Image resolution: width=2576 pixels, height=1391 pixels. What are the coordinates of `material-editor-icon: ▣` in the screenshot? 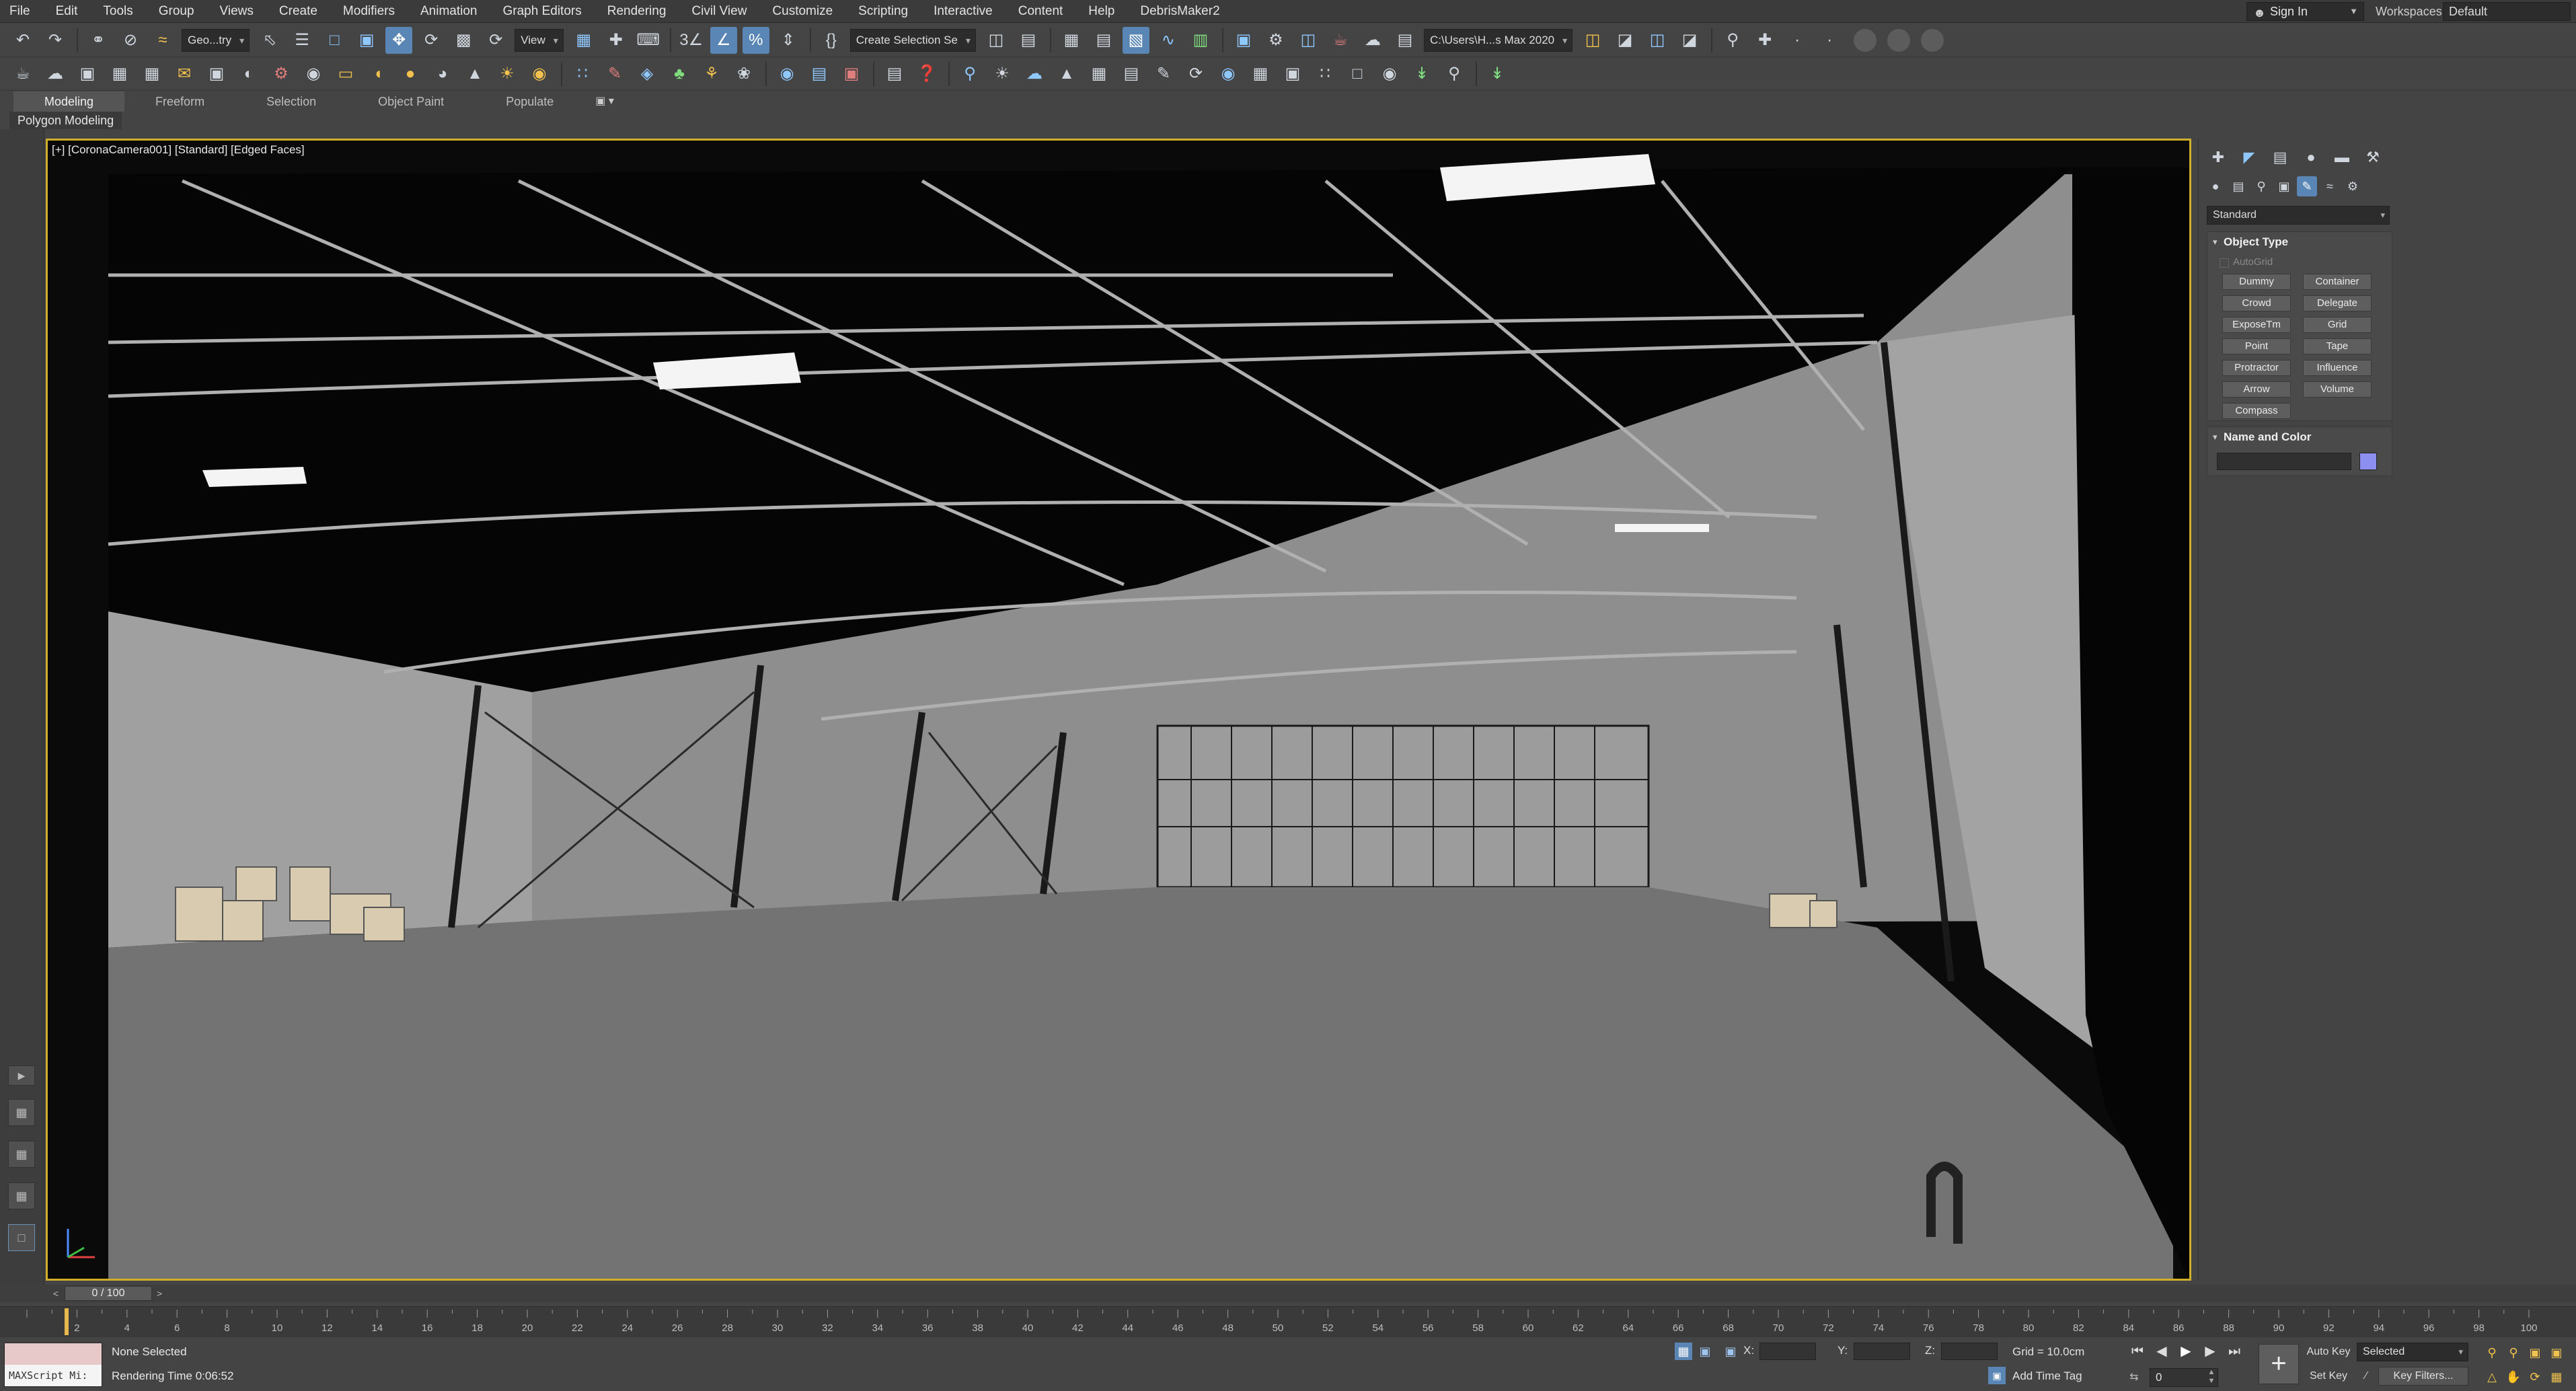 It's located at (1243, 40).